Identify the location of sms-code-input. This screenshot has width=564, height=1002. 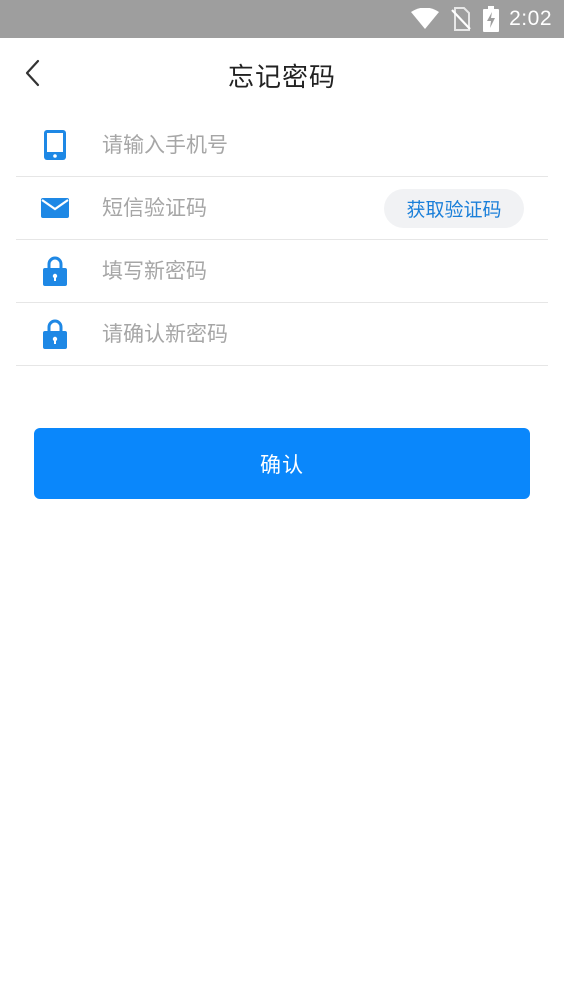
(237, 208).